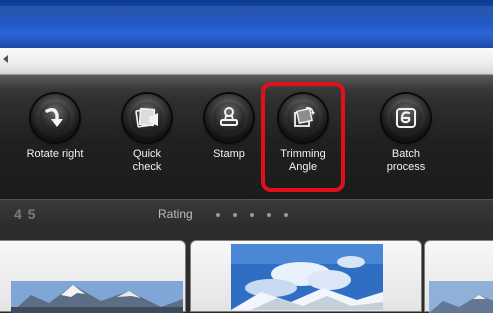 This screenshot has width=493, height=313. What do you see at coordinates (406, 160) in the screenshot?
I see `batch-process-label: Batch process` at bounding box center [406, 160].